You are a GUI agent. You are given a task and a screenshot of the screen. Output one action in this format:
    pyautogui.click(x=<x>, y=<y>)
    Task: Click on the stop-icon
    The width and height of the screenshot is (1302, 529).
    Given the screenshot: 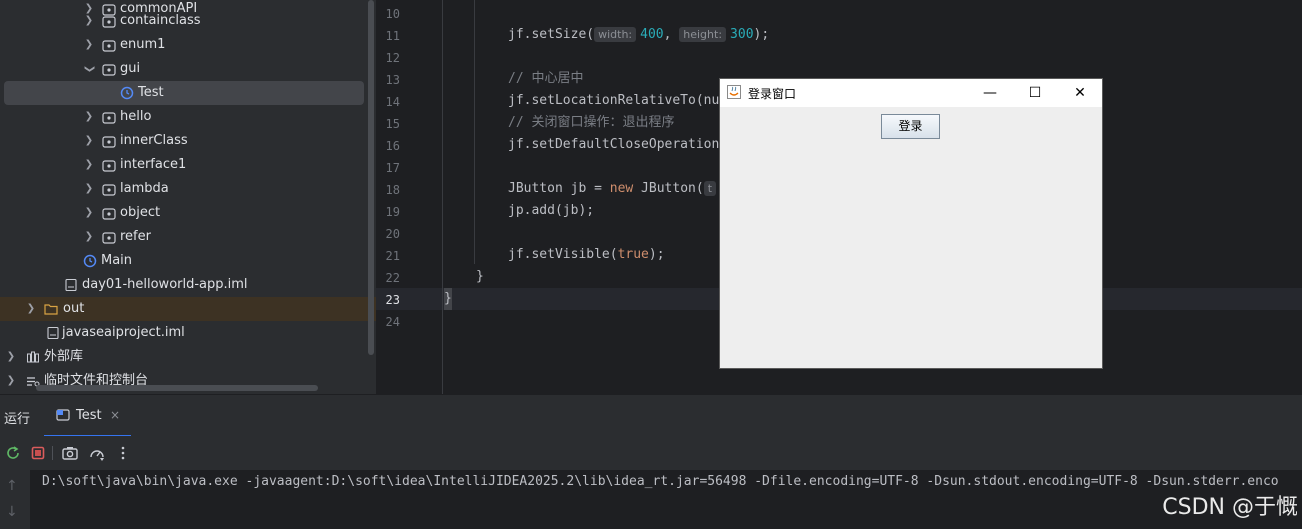 What is the action you would take?
    pyautogui.click(x=38, y=453)
    